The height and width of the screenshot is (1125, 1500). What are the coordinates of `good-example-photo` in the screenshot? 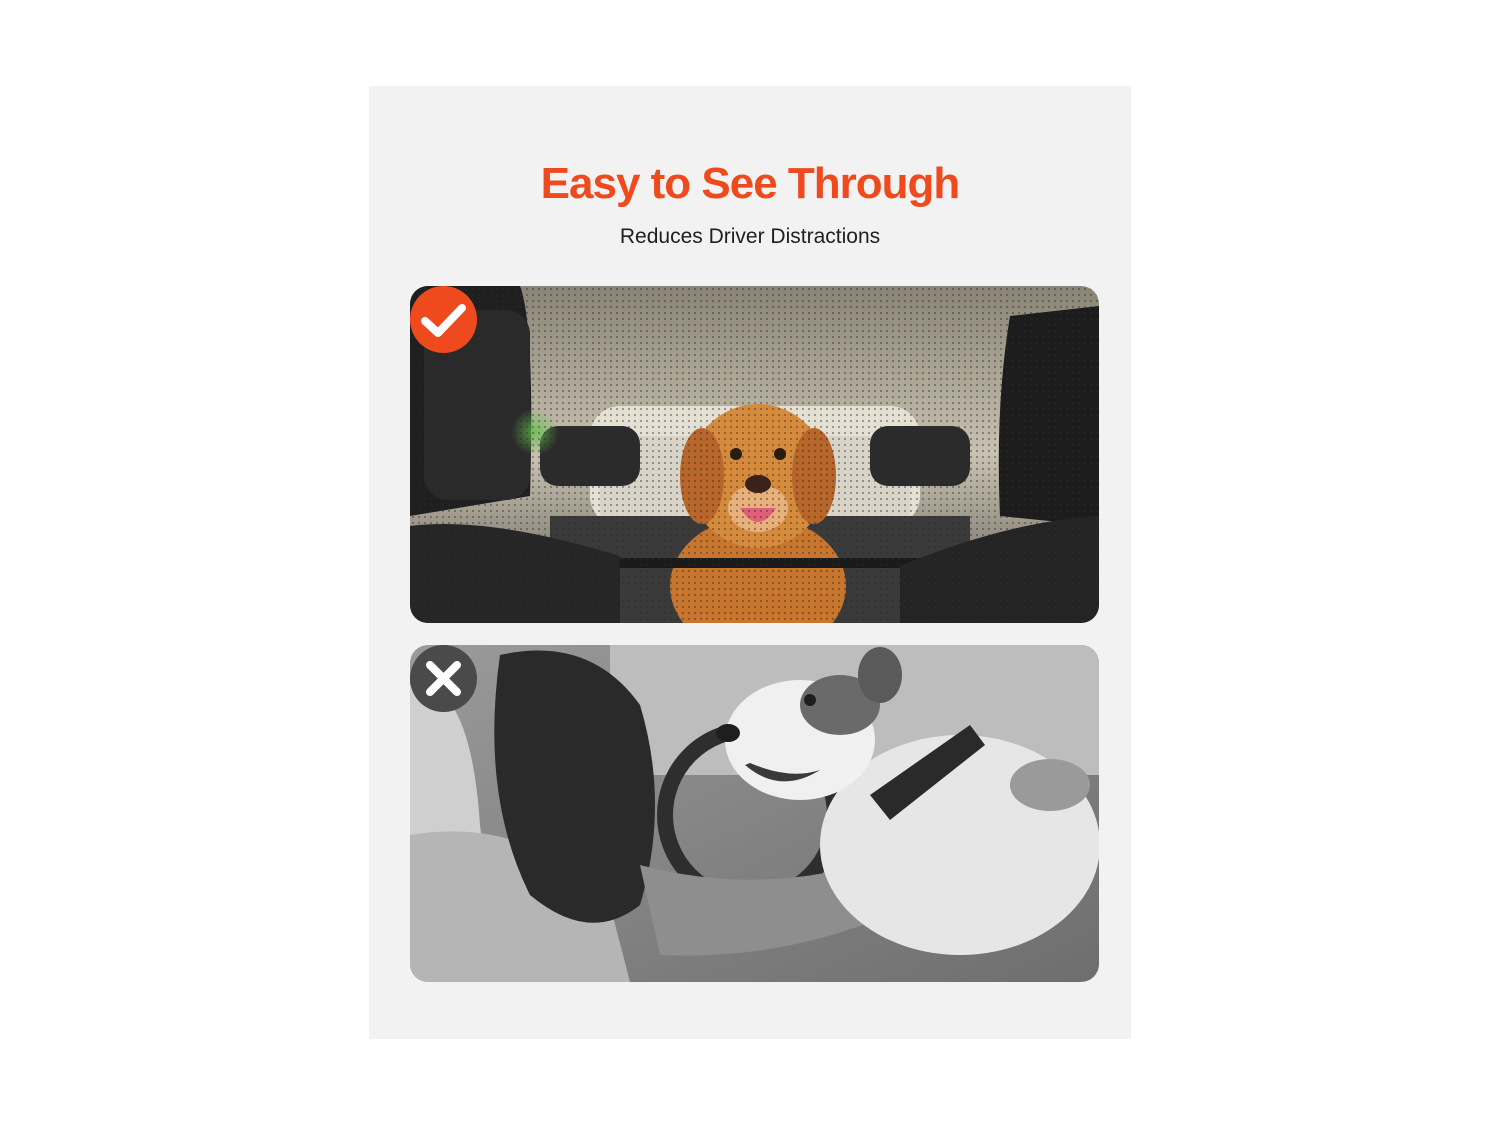 It's located at (754, 454).